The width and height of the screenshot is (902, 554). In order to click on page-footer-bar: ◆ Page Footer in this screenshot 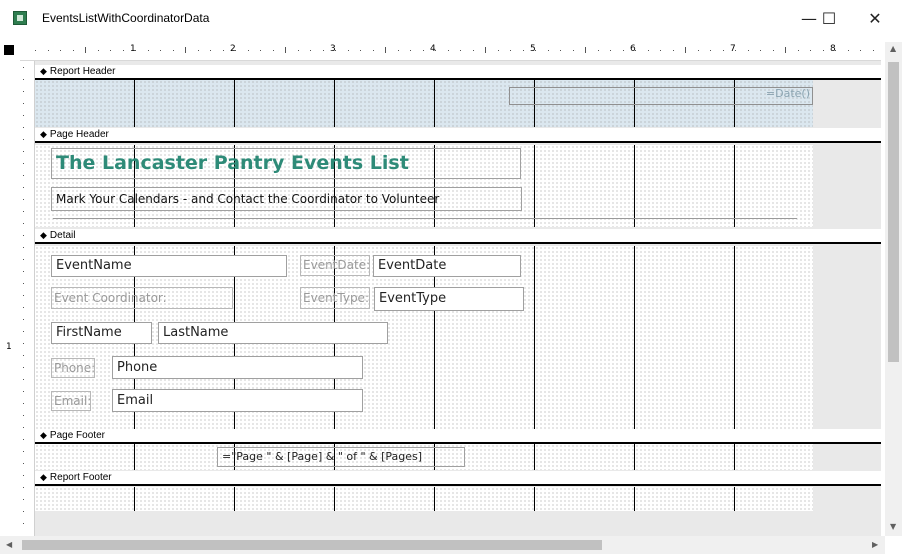, I will do `click(458, 436)`.